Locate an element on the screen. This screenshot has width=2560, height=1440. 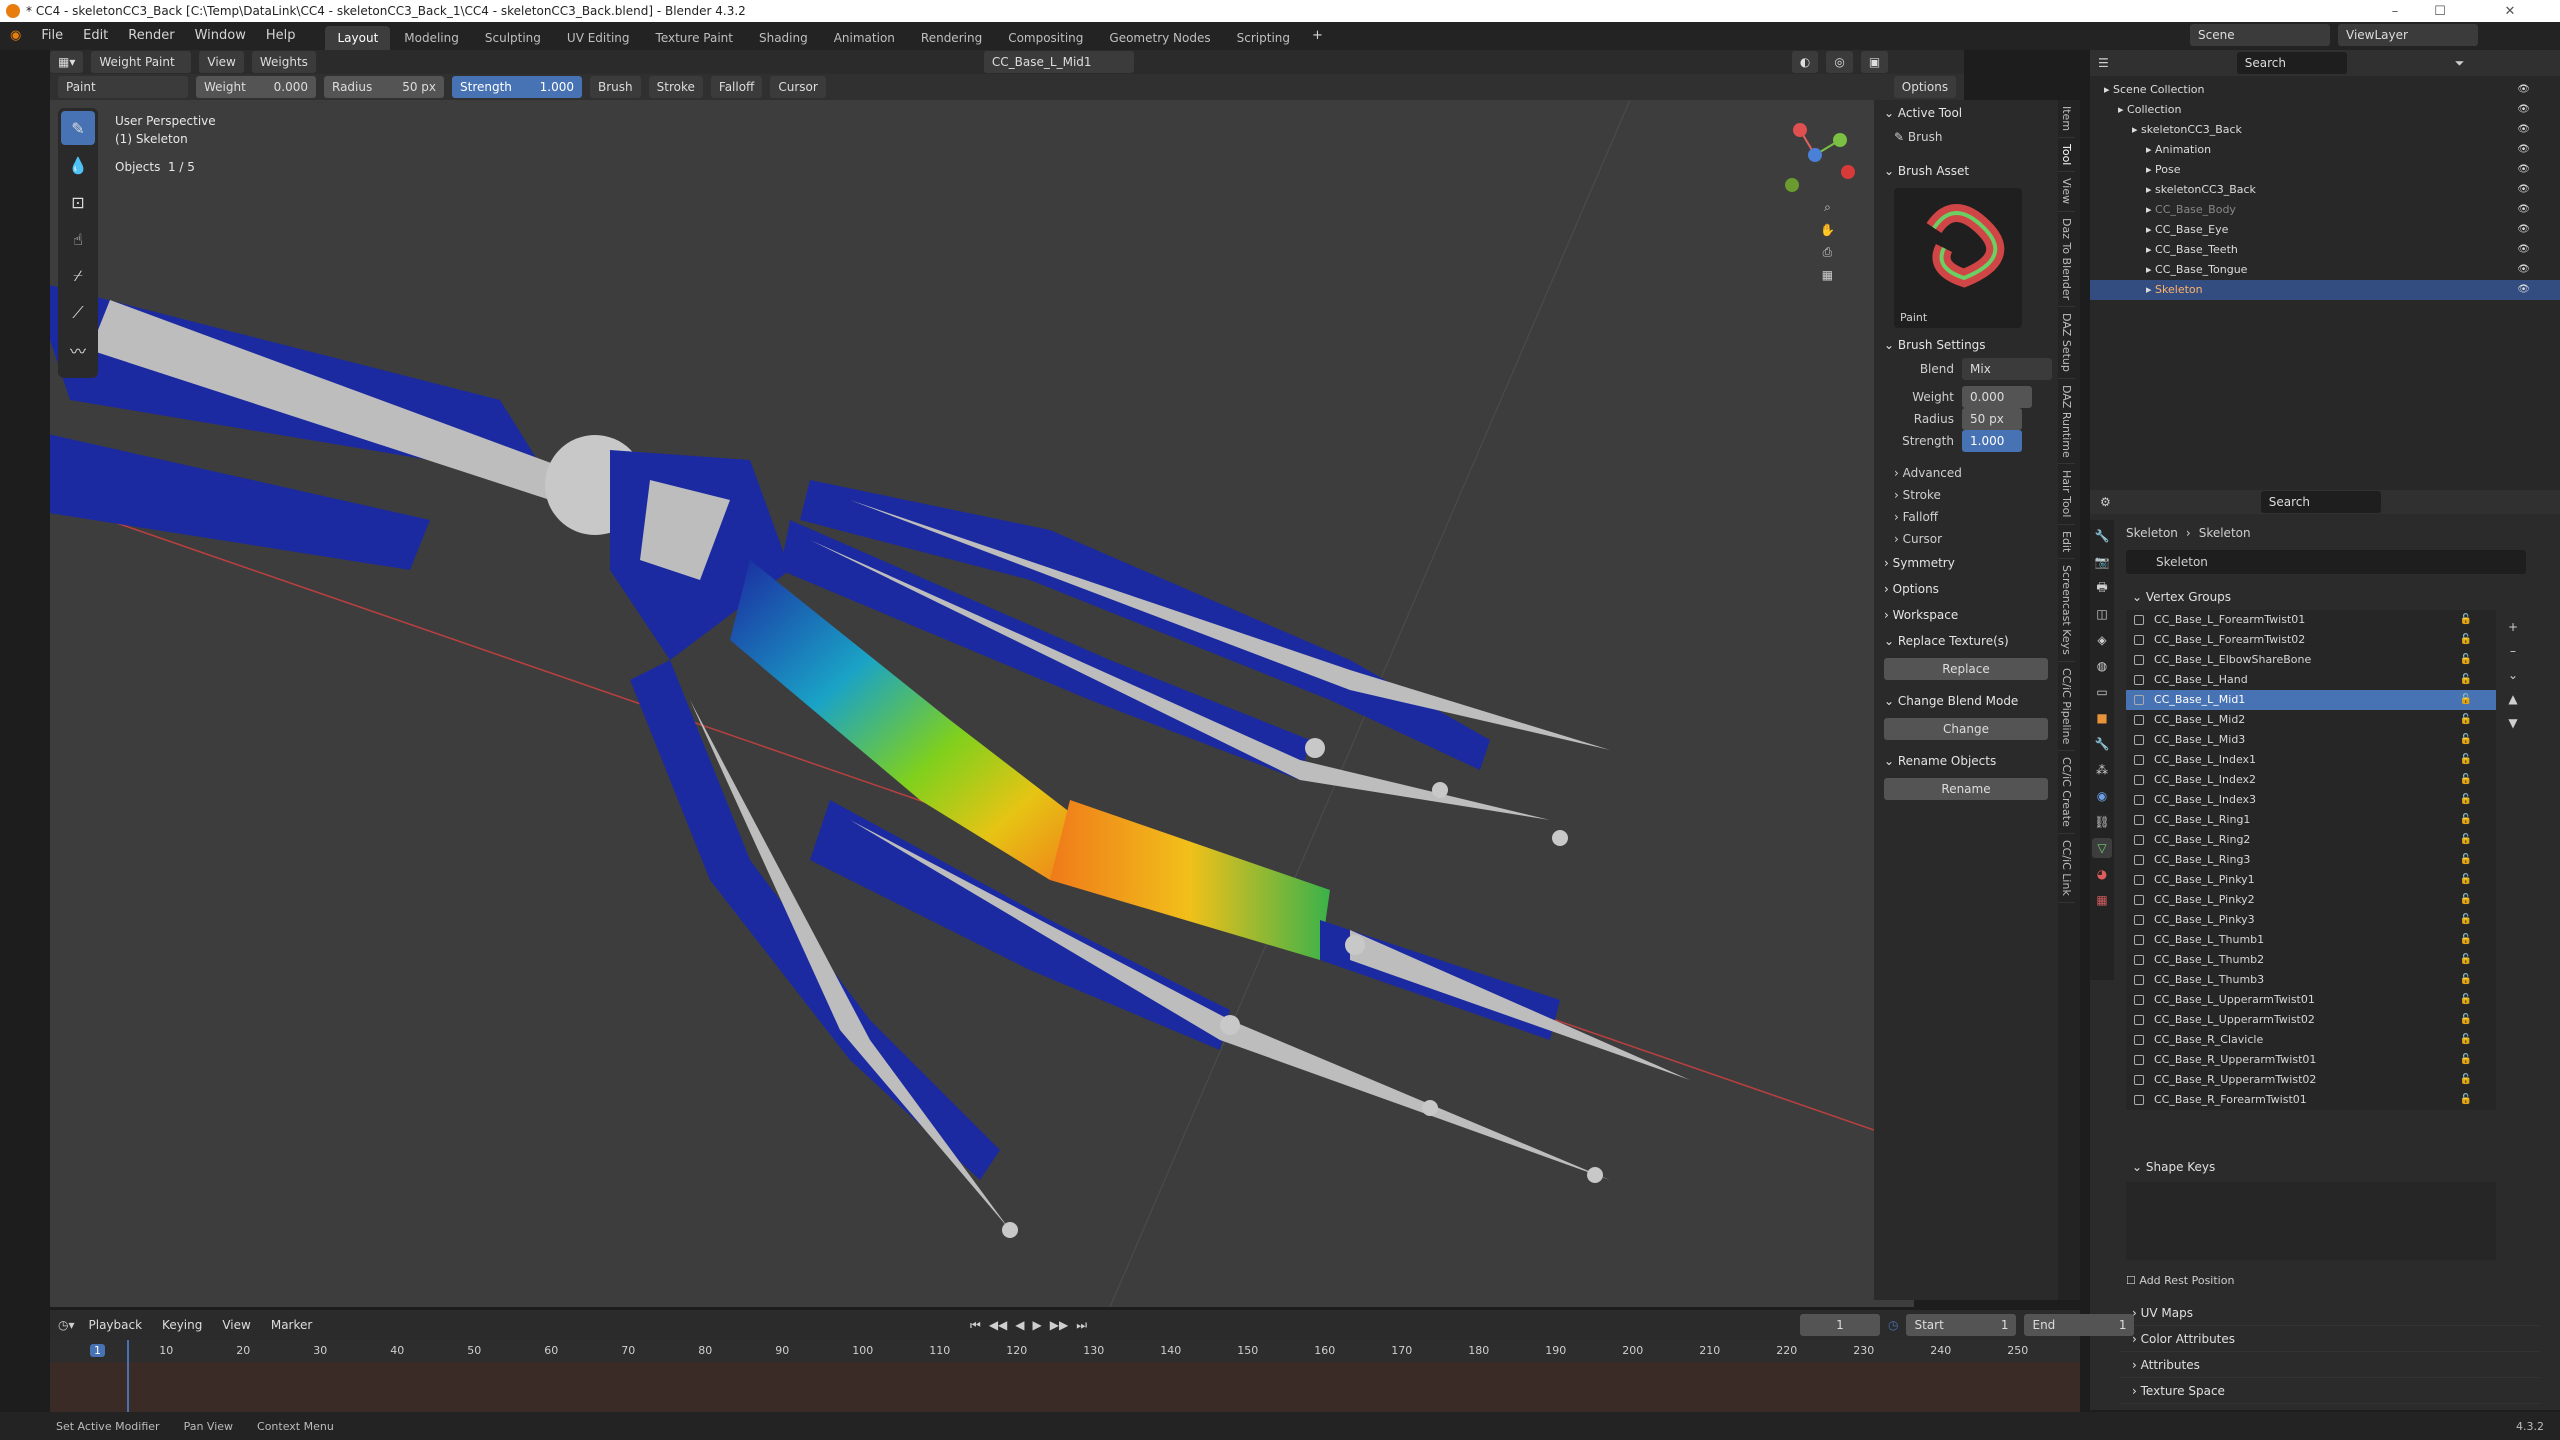
section-texture-space: › Texture Space is located at coordinates (2330, 1391).